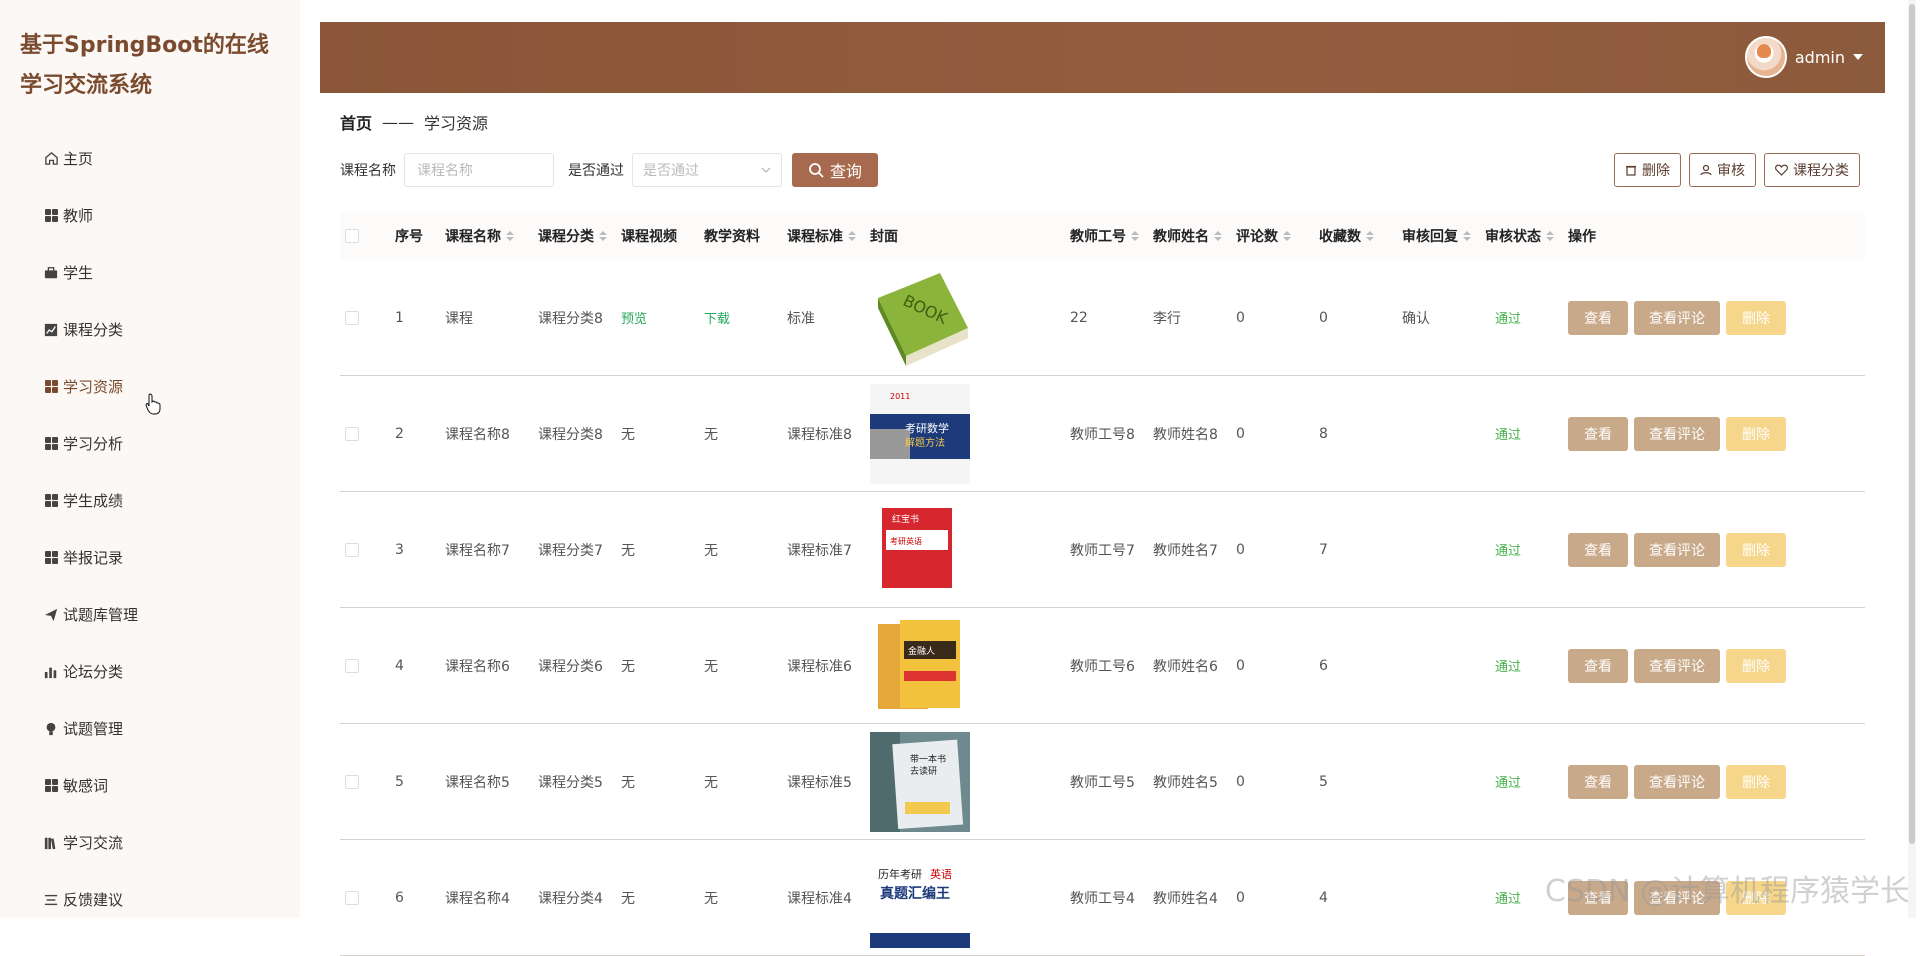 This screenshot has width=1920, height=956. I want to click on col-status: 审核状态, so click(1526, 236).